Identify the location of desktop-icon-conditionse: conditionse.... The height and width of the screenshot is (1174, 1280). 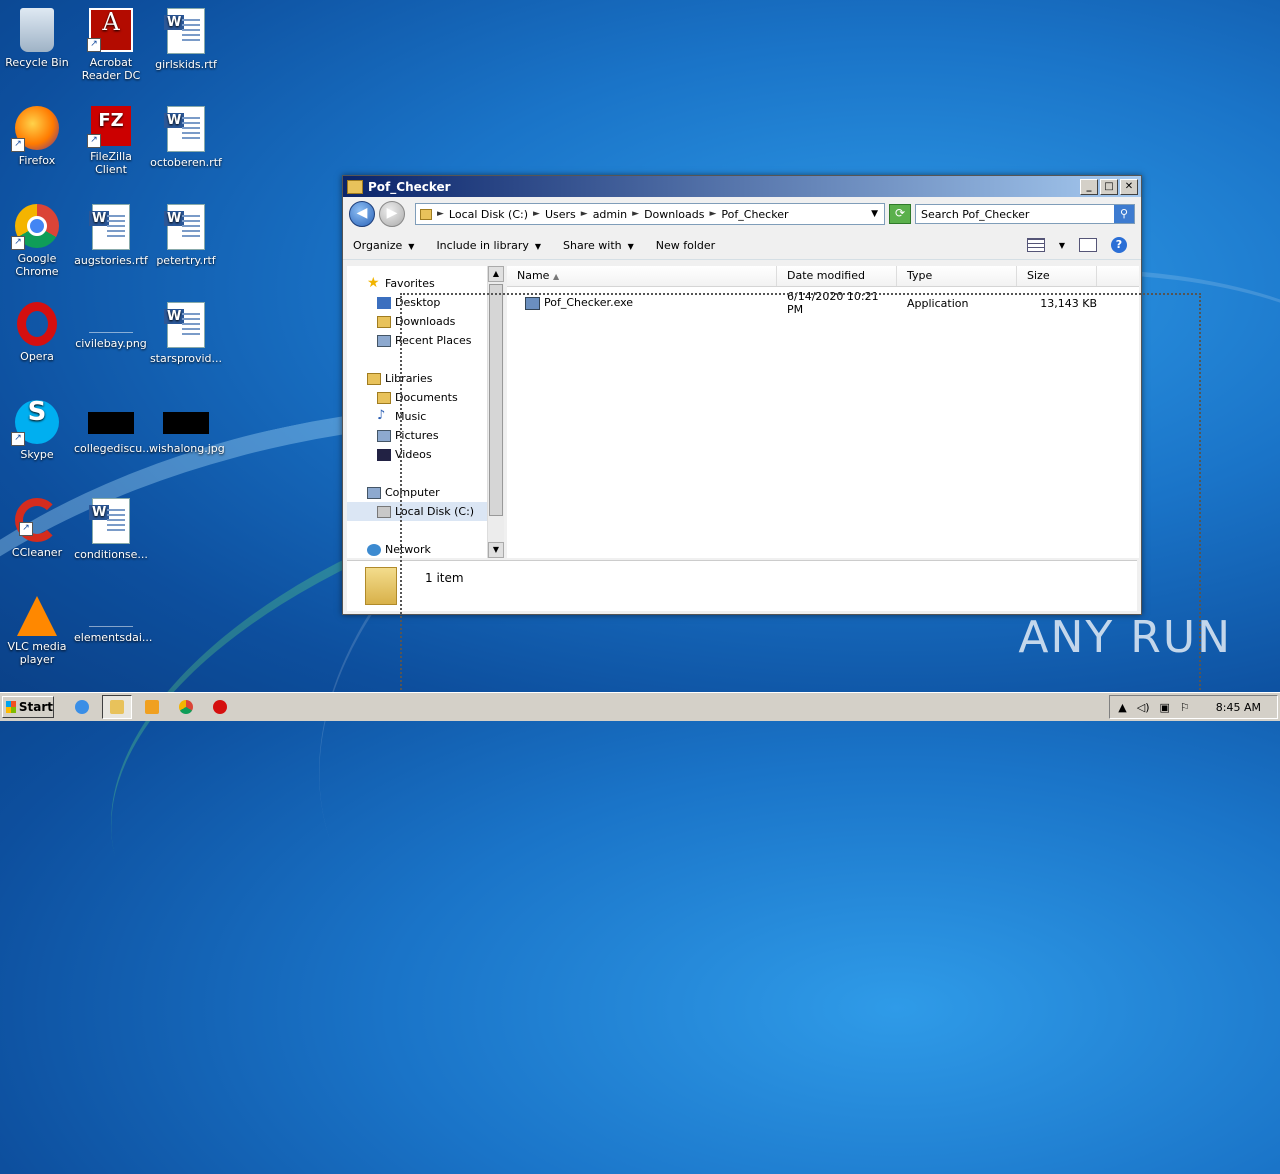
(111, 526).